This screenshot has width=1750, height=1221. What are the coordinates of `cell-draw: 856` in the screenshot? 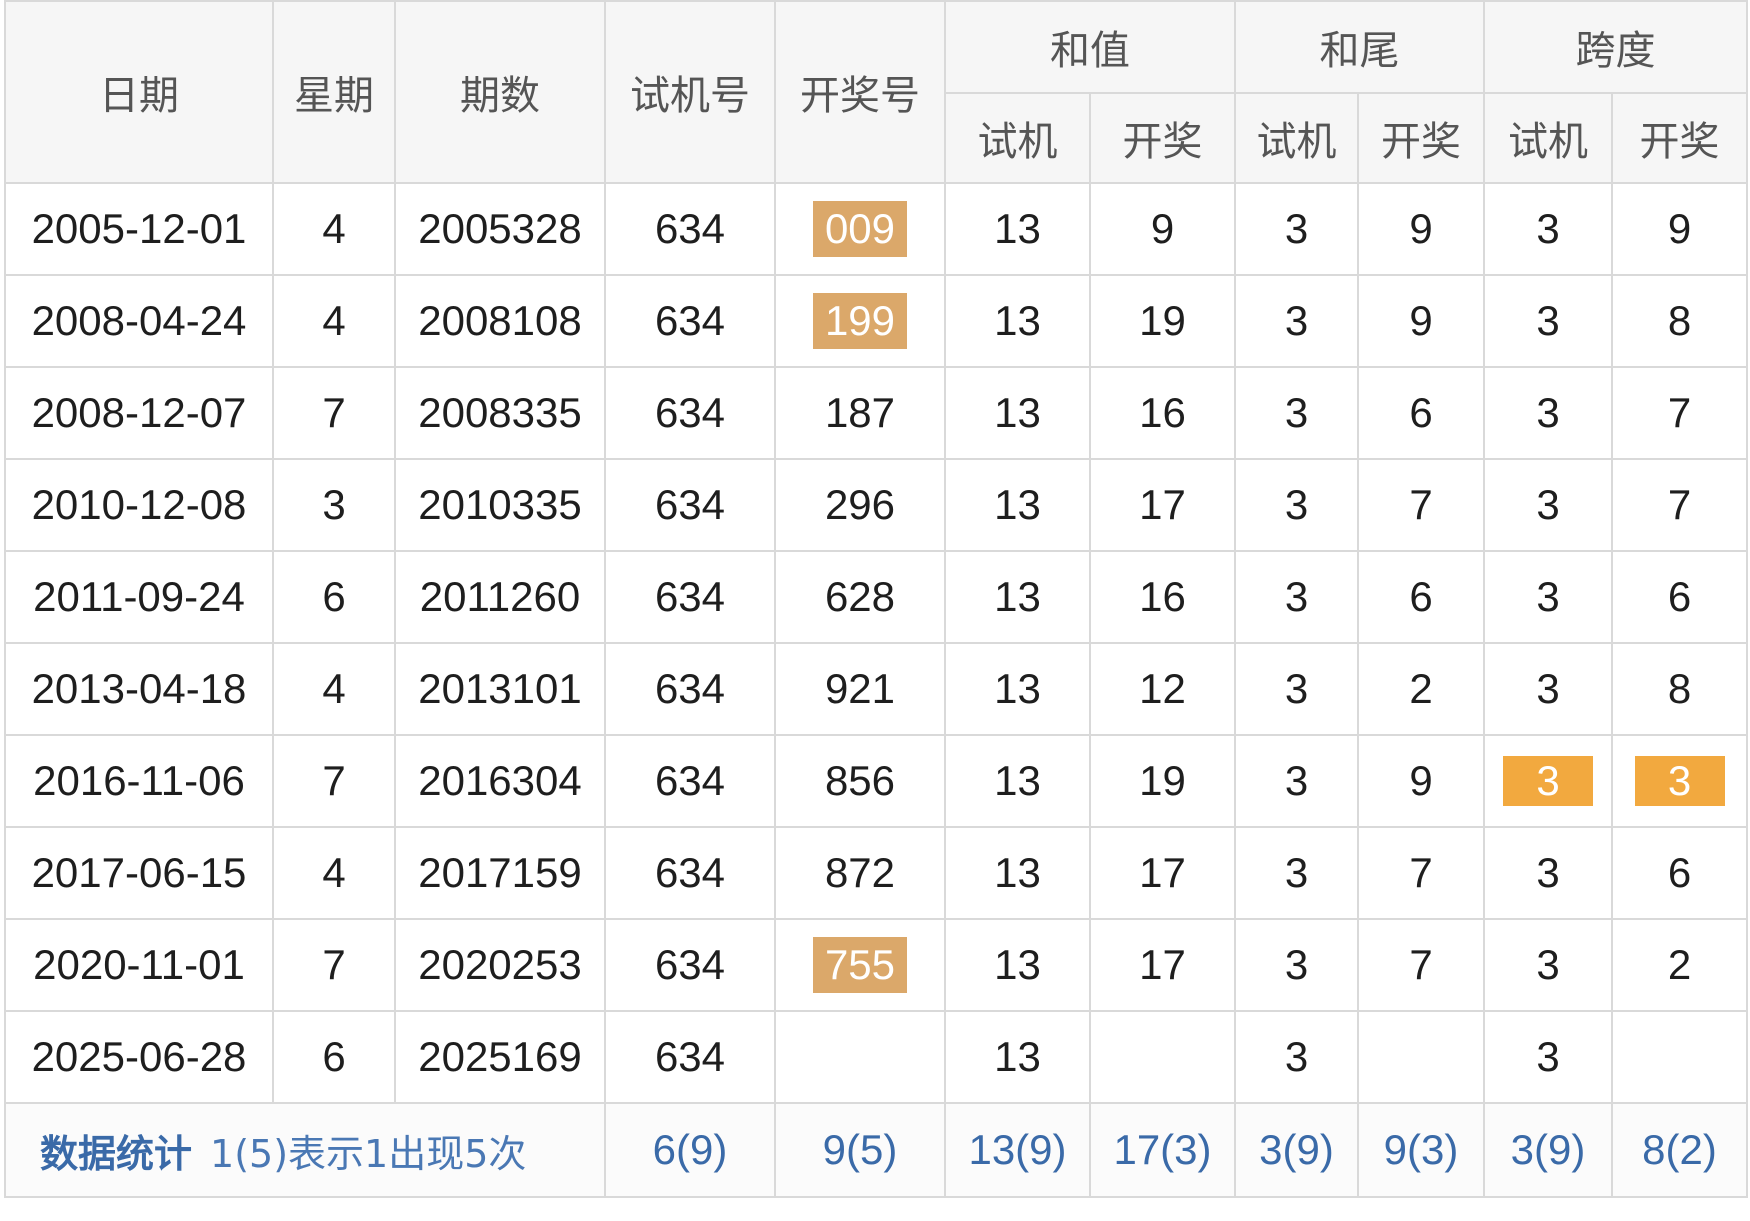 It's located at (860, 781).